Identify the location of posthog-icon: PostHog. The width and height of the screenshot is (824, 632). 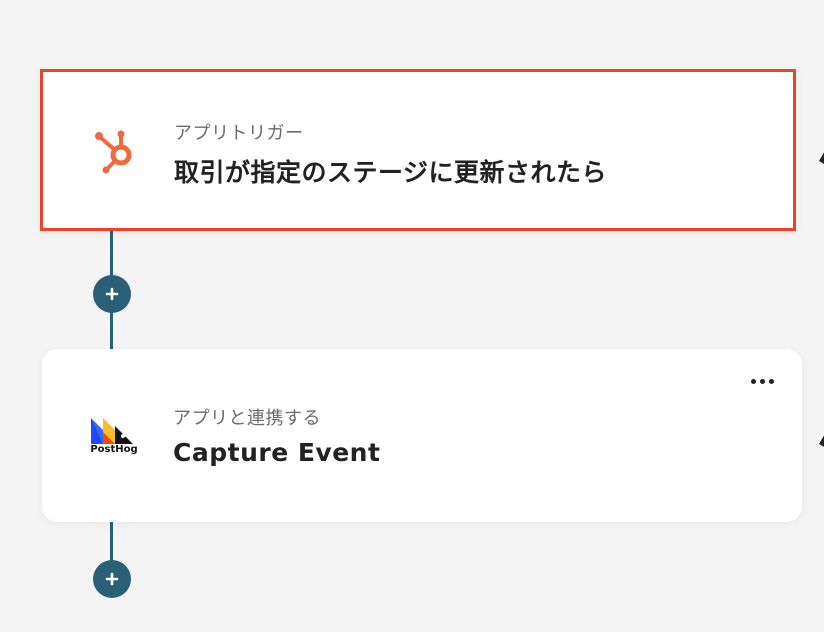
(114, 435).